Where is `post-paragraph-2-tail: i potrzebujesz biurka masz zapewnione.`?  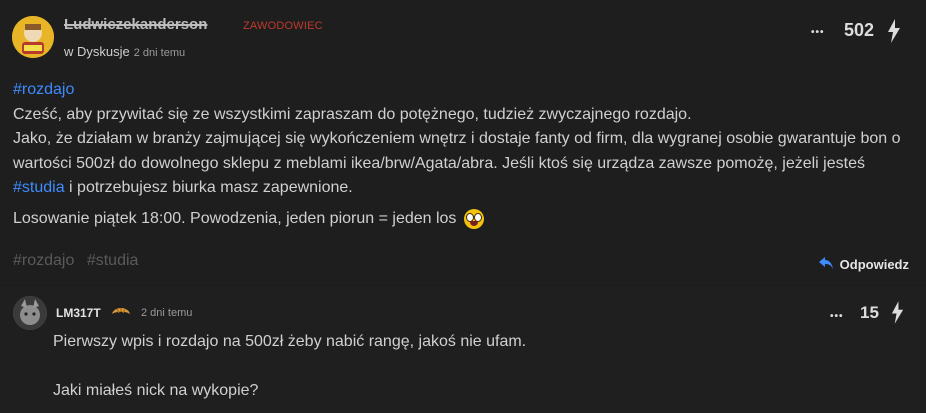 post-paragraph-2-tail: i potrzebujesz biurka masz zapewnione. is located at coordinates (208, 187).